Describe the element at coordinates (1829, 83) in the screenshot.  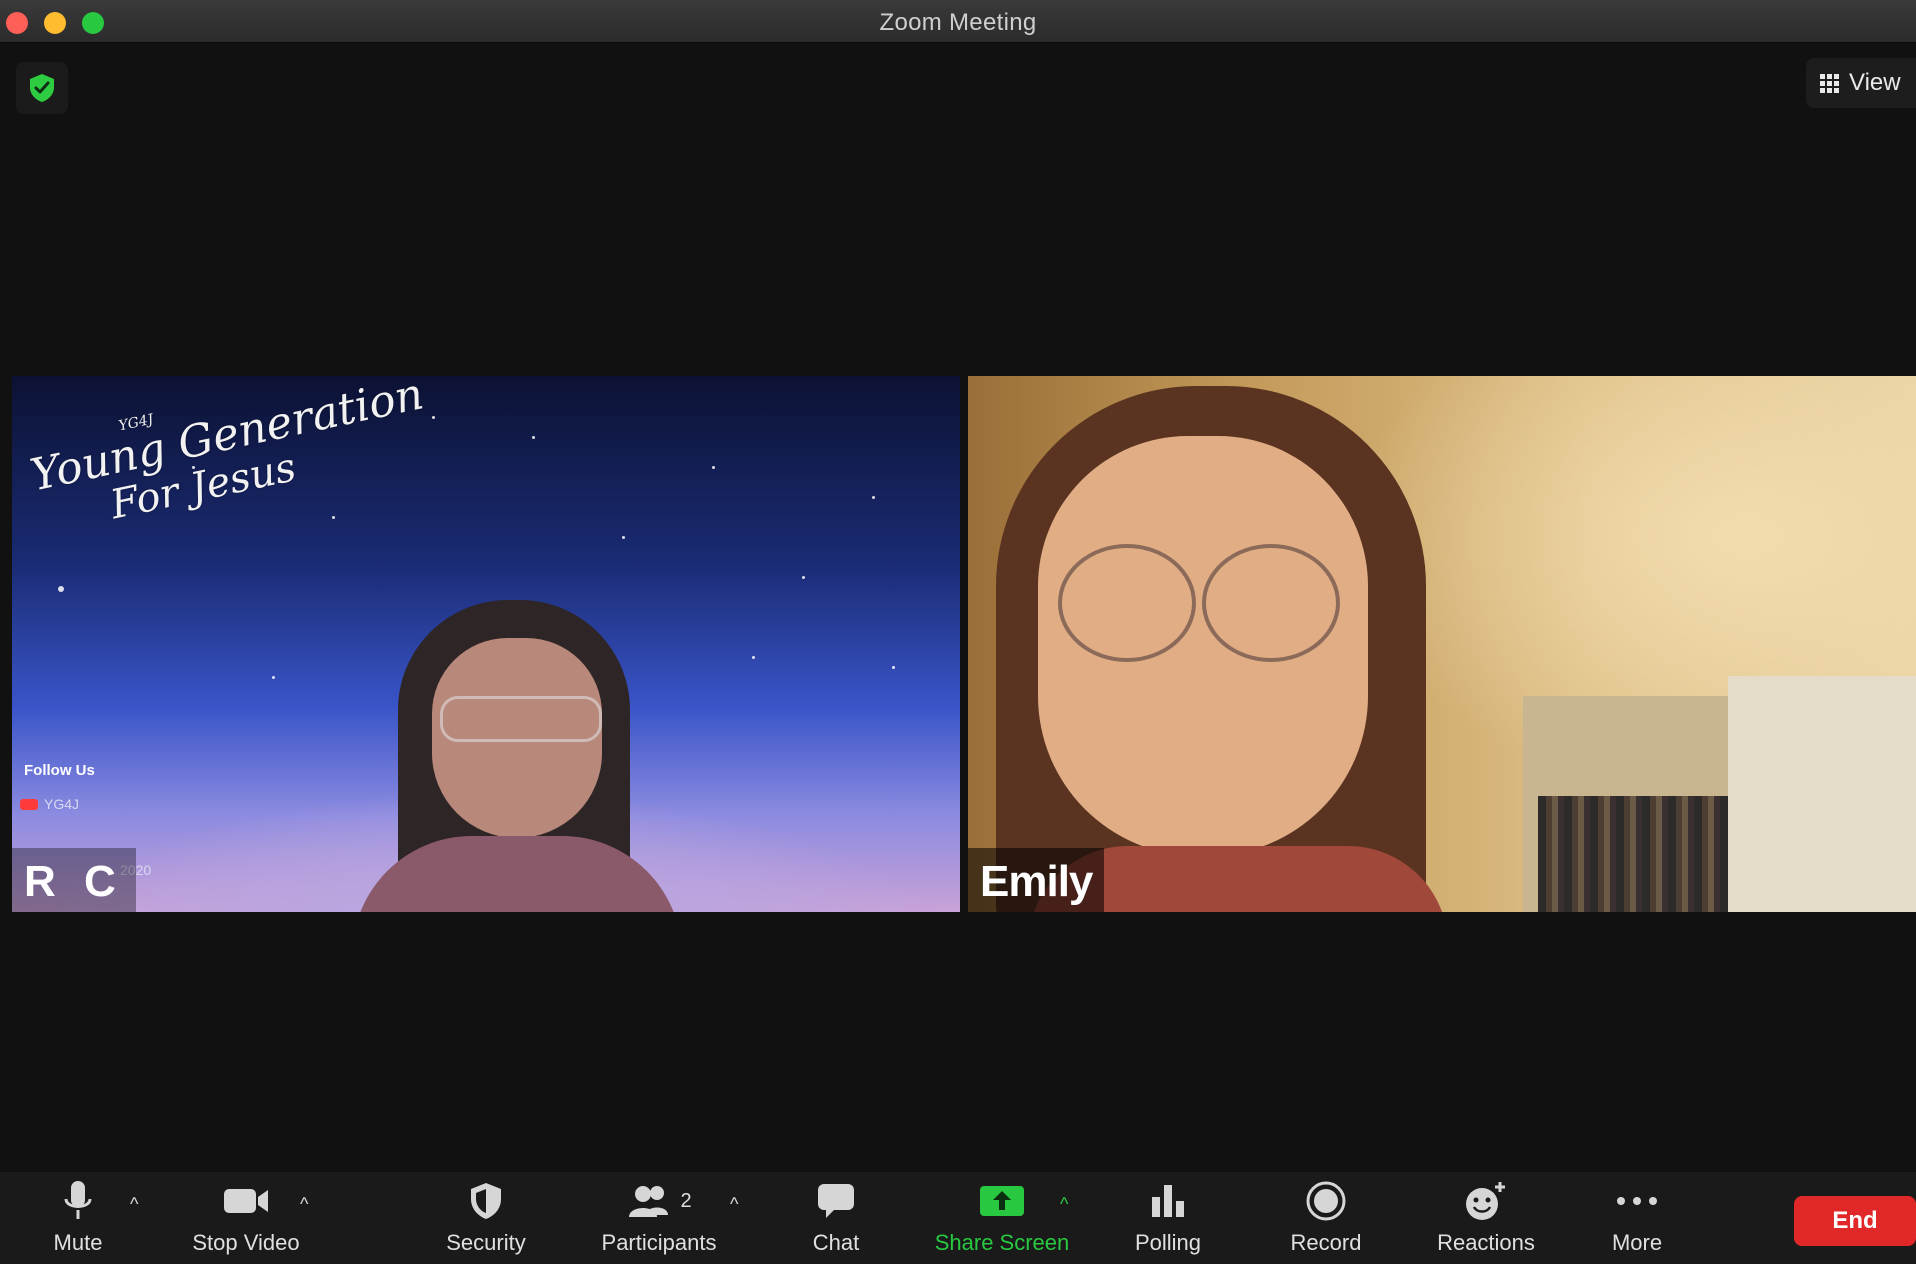
I see `grid-icon` at that location.